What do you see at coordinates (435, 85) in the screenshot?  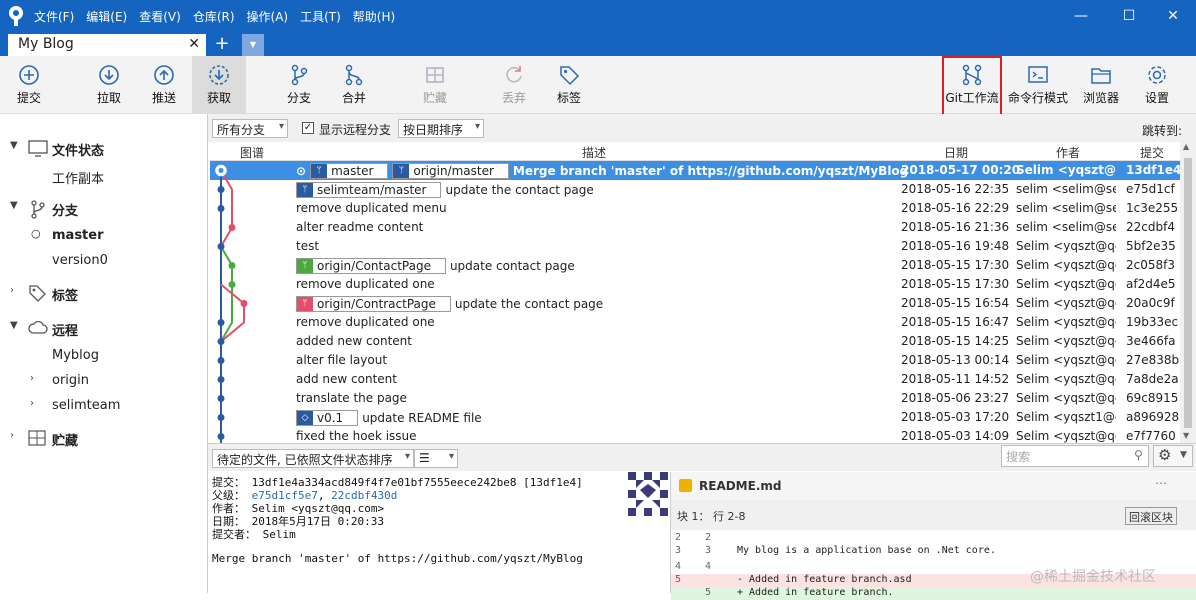 I see `stash-button: 贮藏` at bounding box center [435, 85].